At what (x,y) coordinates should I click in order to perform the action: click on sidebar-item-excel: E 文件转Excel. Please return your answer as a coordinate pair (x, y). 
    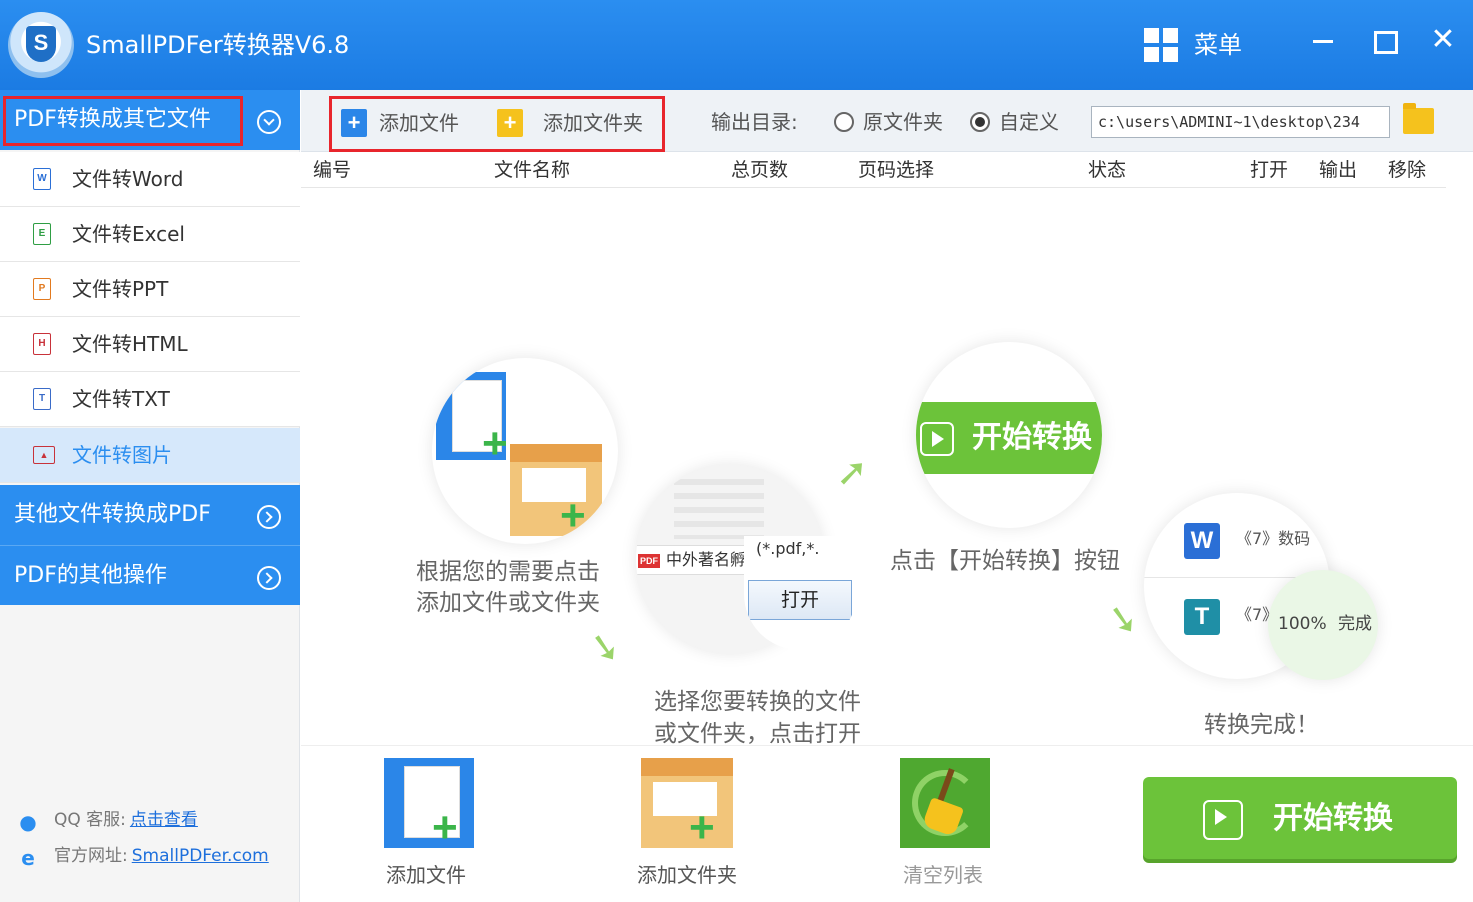
    Looking at the image, I should click on (150, 234).